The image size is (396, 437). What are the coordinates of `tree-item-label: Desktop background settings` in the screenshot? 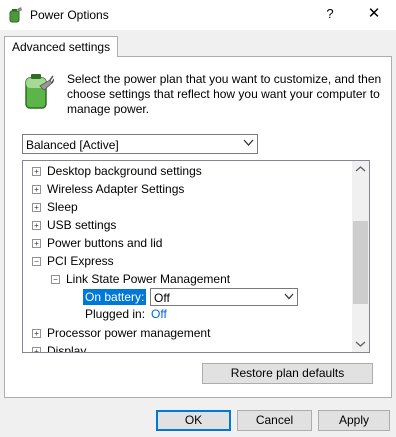 It's located at (124, 171).